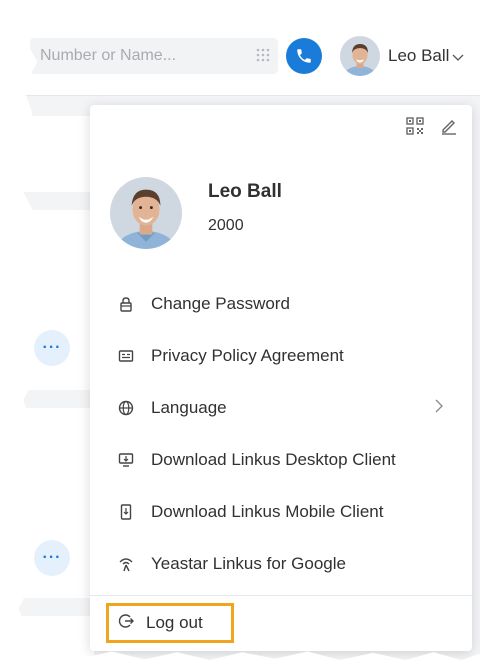 Image resolution: width=492 pixels, height=669 pixels. I want to click on menu-item-label: Yeastar Linkus for Google, so click(248, 563).